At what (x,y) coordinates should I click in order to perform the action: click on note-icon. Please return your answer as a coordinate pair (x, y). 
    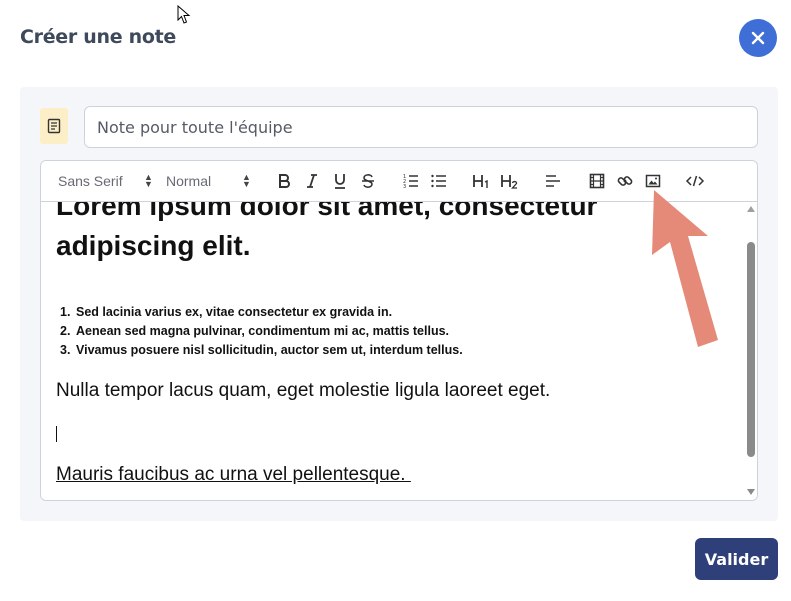
    Looking at the image, I should click on (54, 126).